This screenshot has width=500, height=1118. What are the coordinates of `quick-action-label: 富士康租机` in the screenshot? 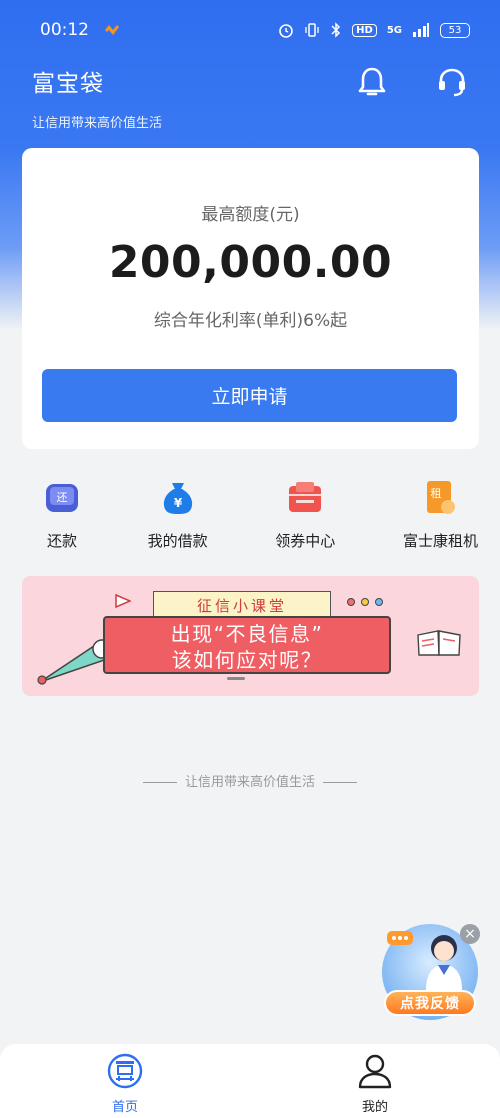 It's located at (440, 541).